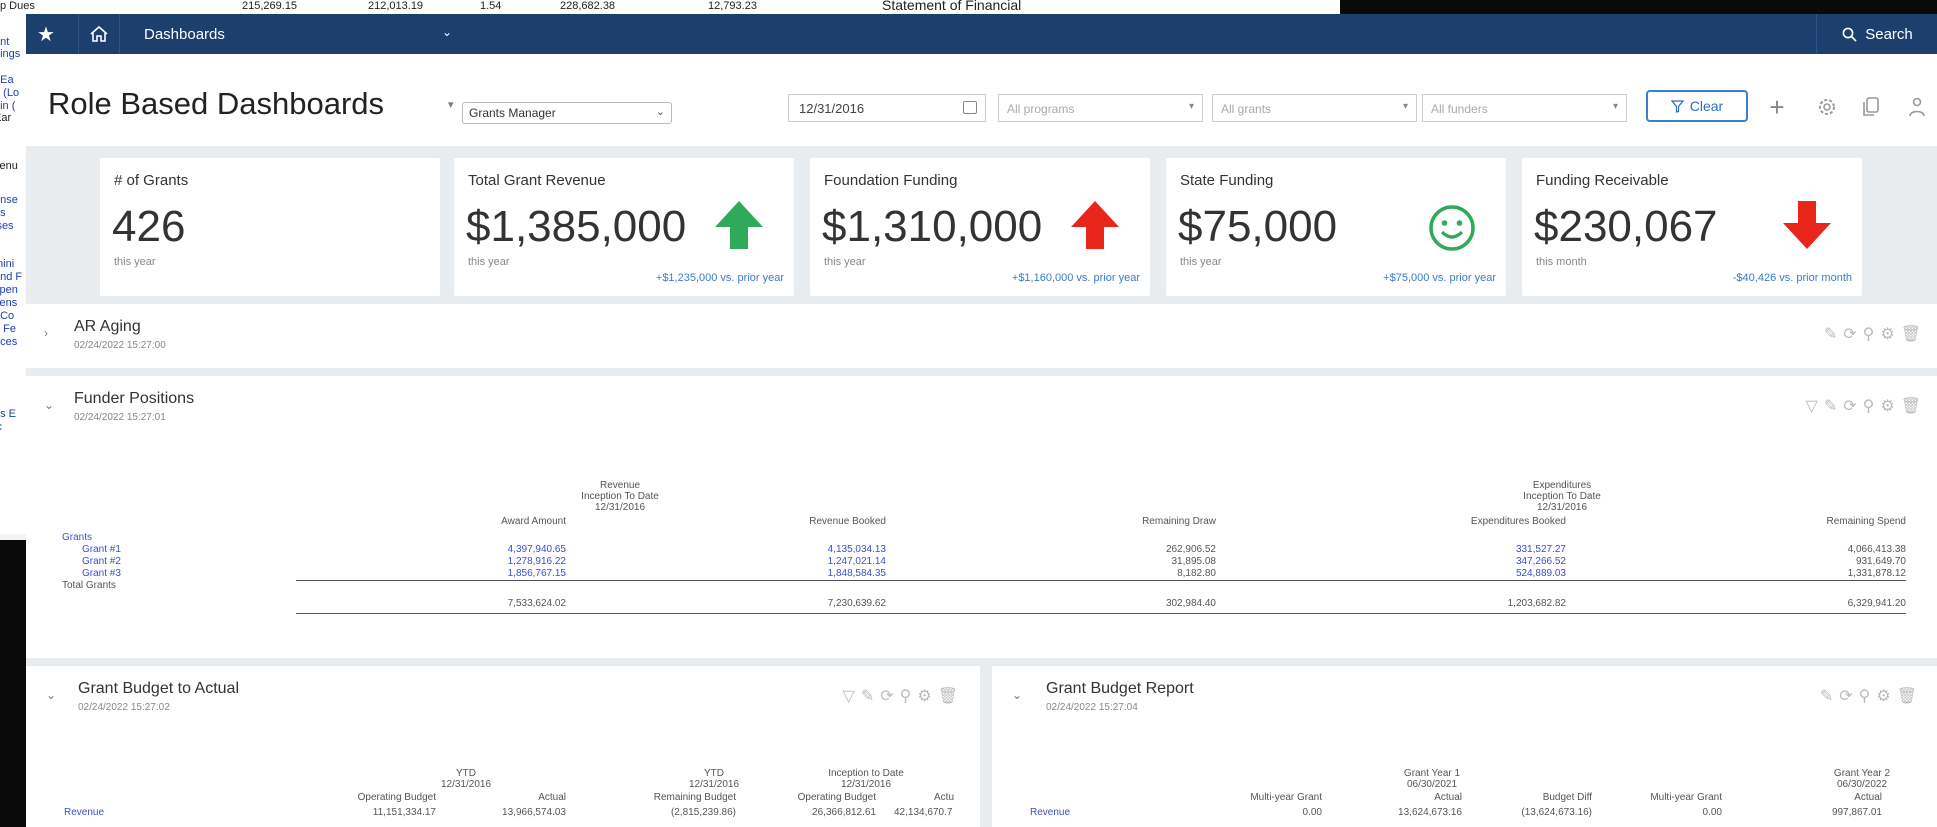 The height and width of the screenshot is (827, 1937). Describe the element at coordinates (1432, 779) in the screenshot. I see `grant-year-1-header: Grant Year 1 06/30/2021` at that location.